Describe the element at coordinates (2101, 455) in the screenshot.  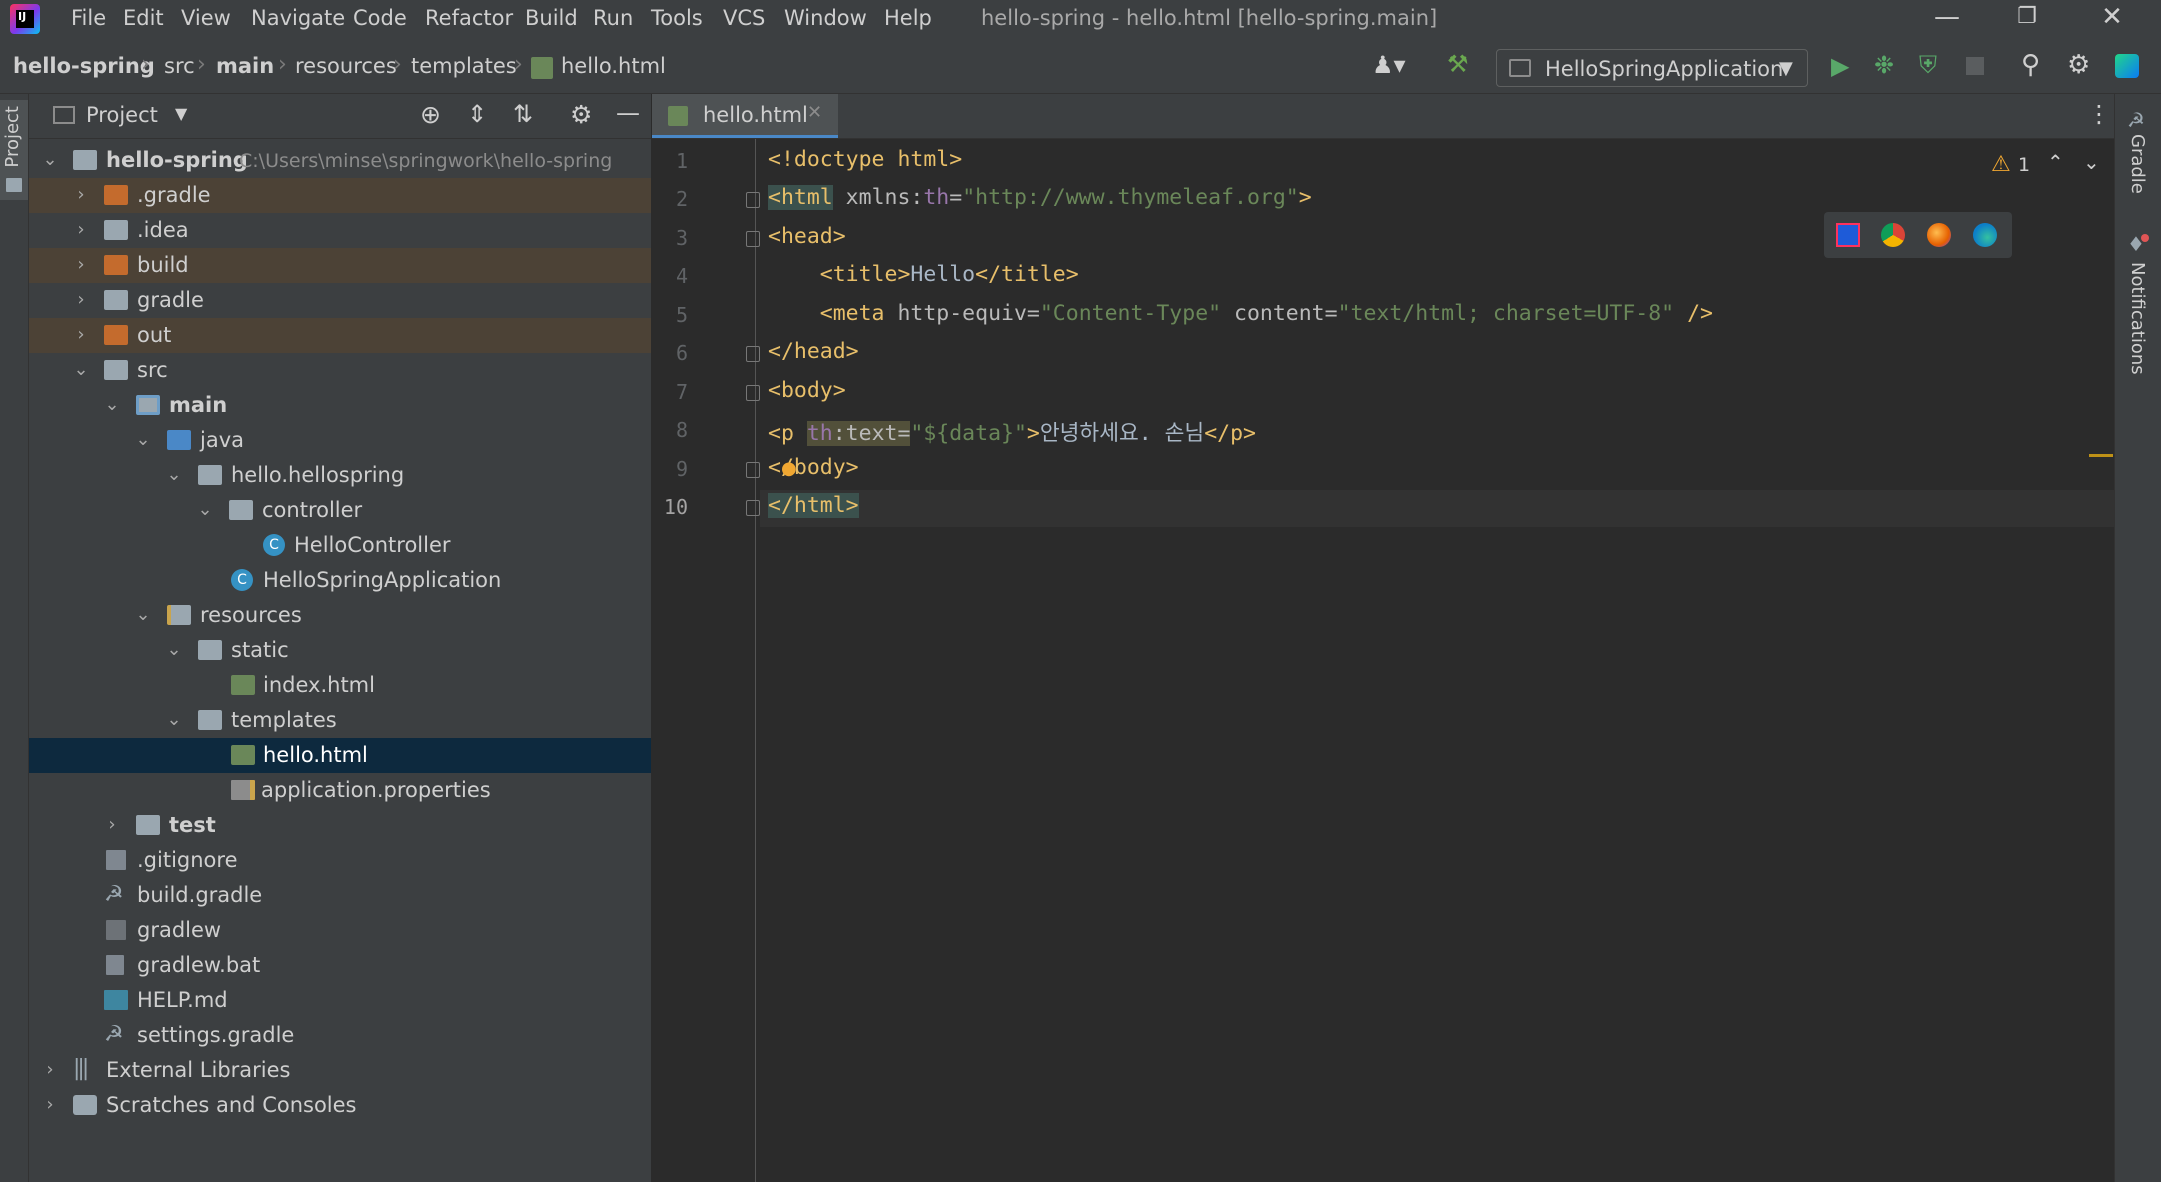
I see `error-stripe-mark` at that location.